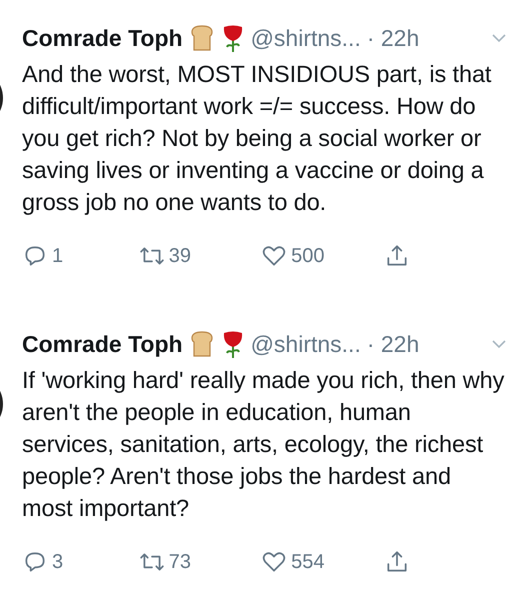  I want to click on reply-count: 1, so click(58, 256).